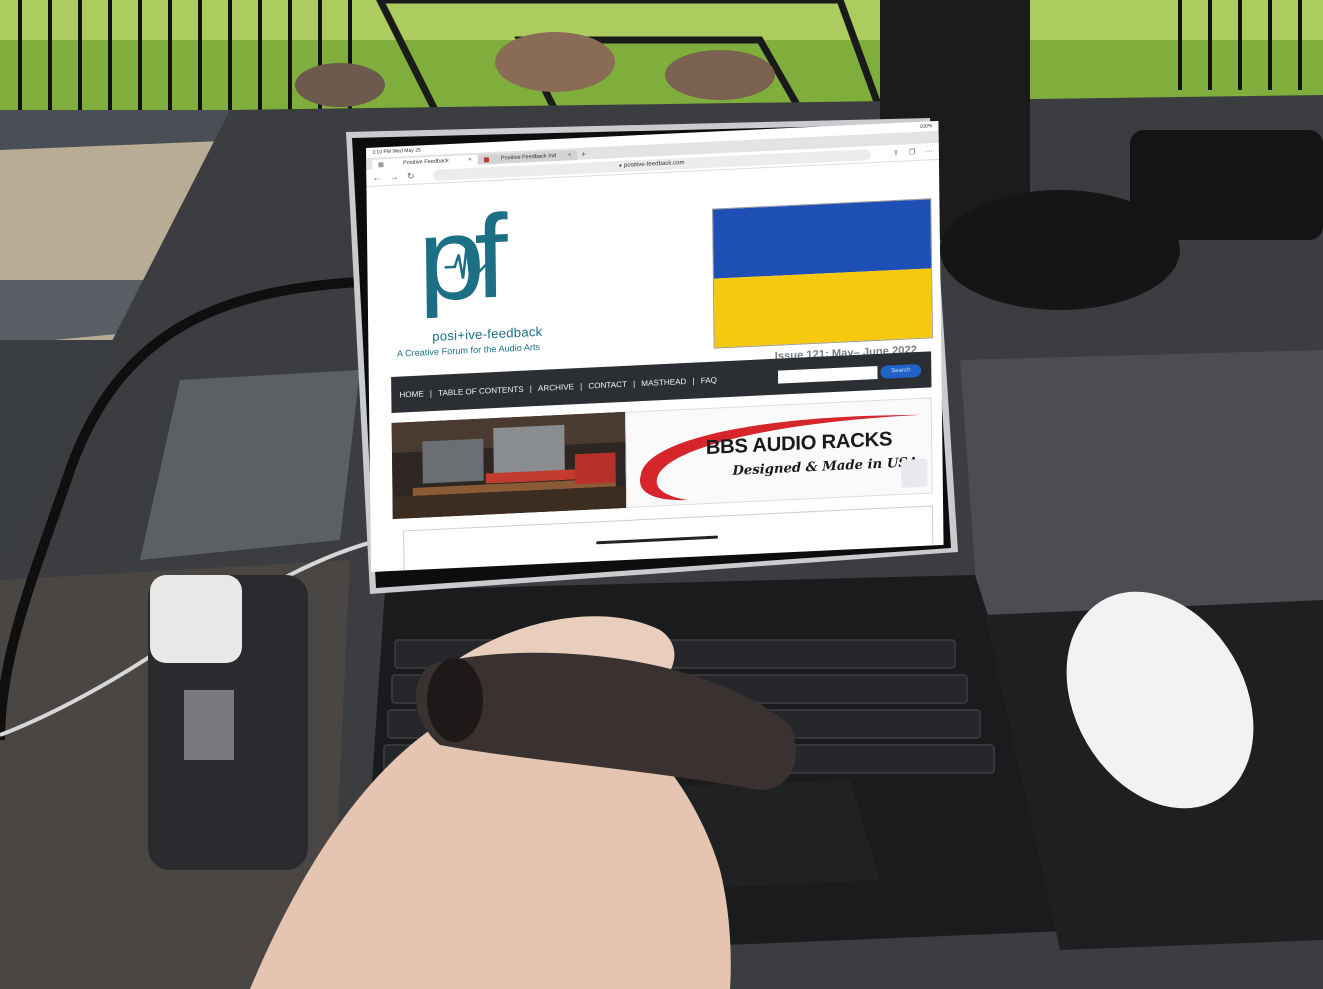 The image size is (1323, 989). What do you see at coordinates (901, 371) in the screenshot?
I see `search-button: Search` at bounding box center [901, 371].